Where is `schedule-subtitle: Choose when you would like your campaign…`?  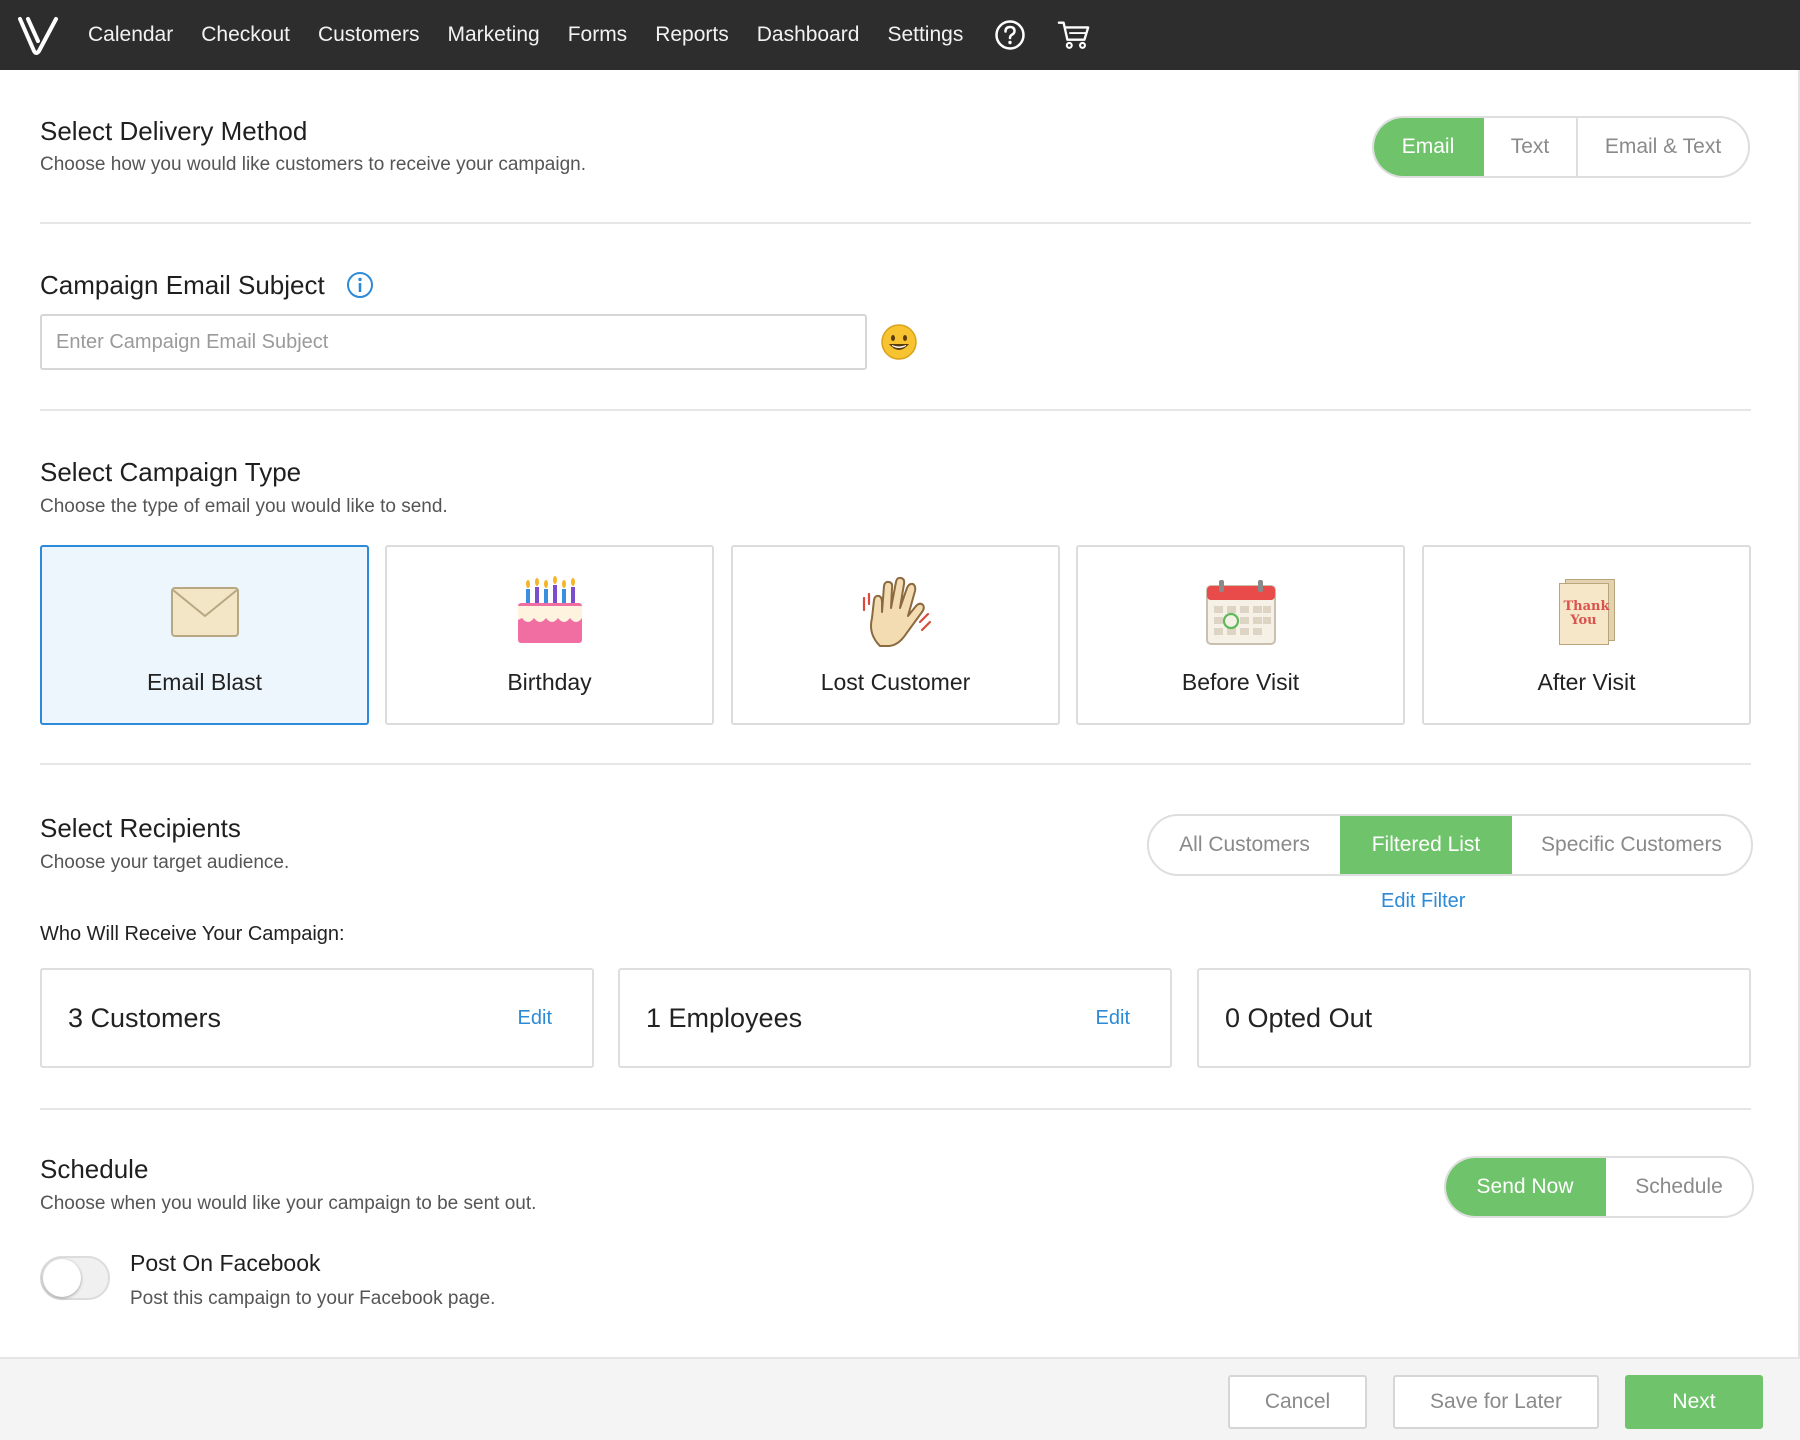
schedule-subtitle: Choose when you would like your campaign… is located at coordinates (288, 1203).